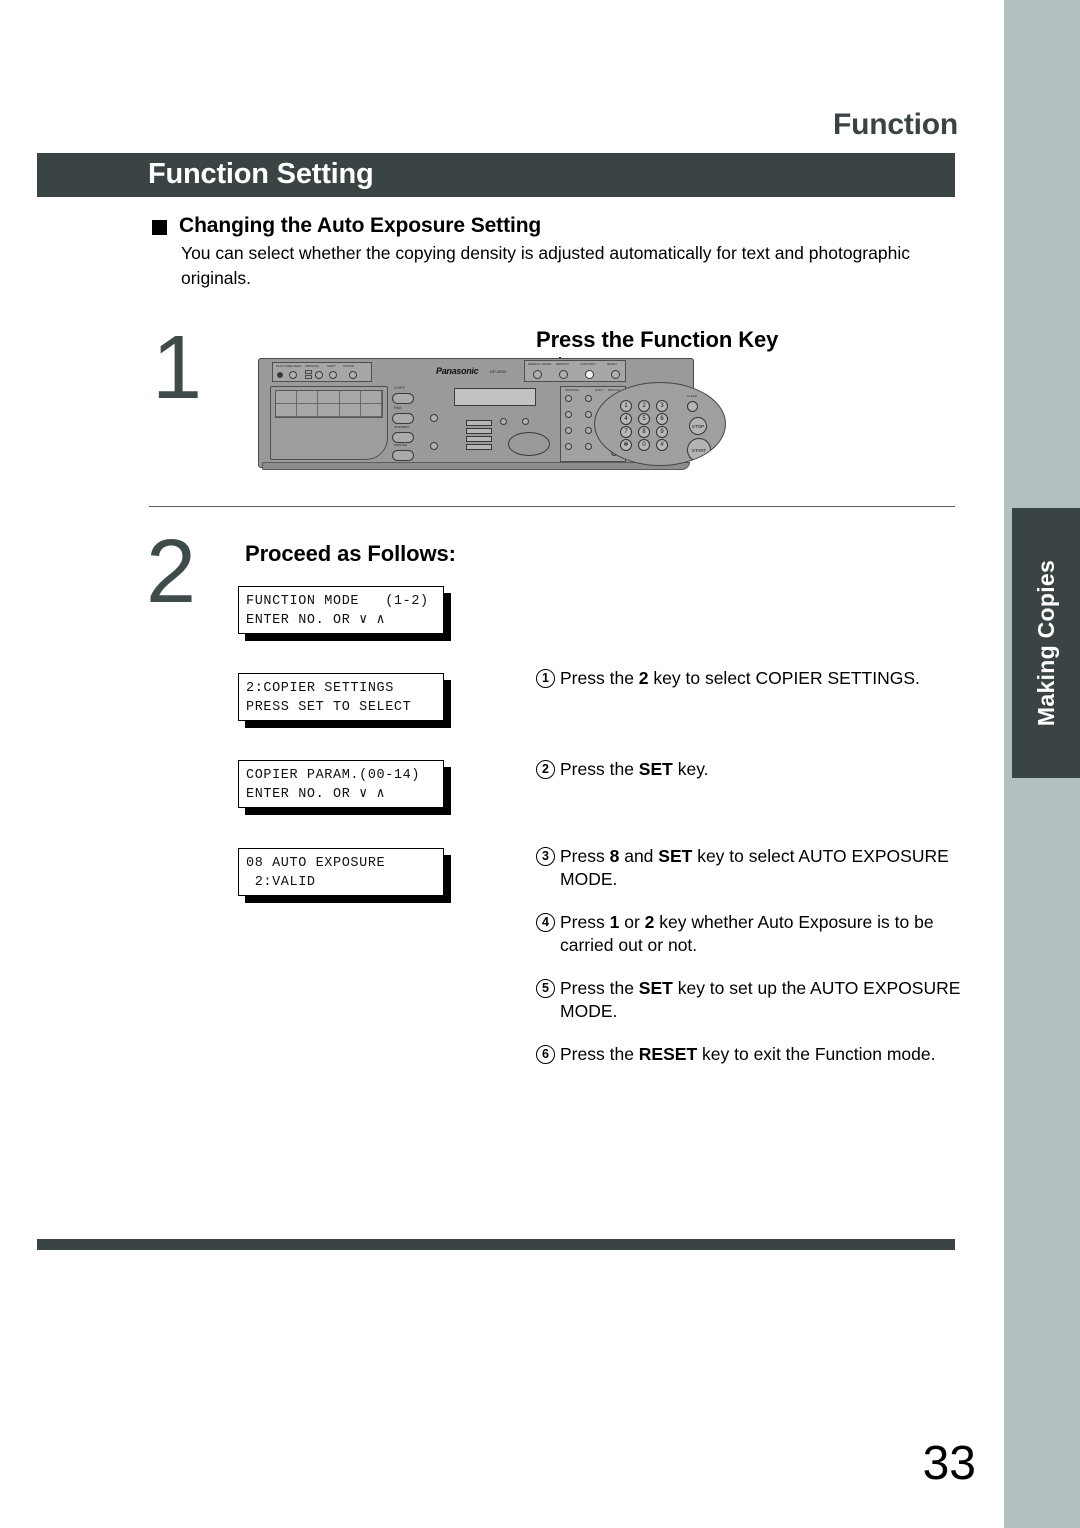 Image resolution: width=1080 pixels, height=1528 pixels. What do you see at coordinates (692, 396) in the screenshot?
I see `panel-label-clear: CLEAR` at bounding box center [692, 396].